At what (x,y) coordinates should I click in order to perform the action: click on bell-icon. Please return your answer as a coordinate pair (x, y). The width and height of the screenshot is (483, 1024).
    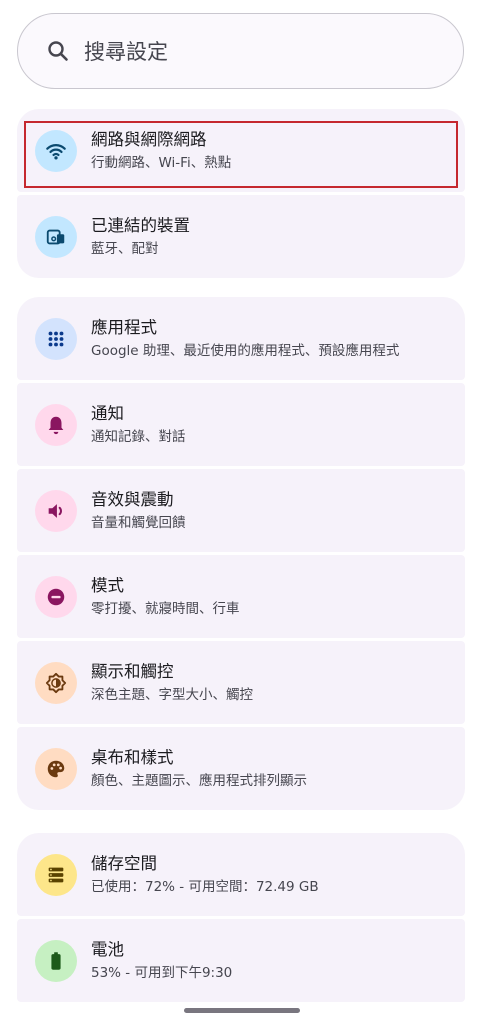
    Looking at the image, I should click on (56, 424).